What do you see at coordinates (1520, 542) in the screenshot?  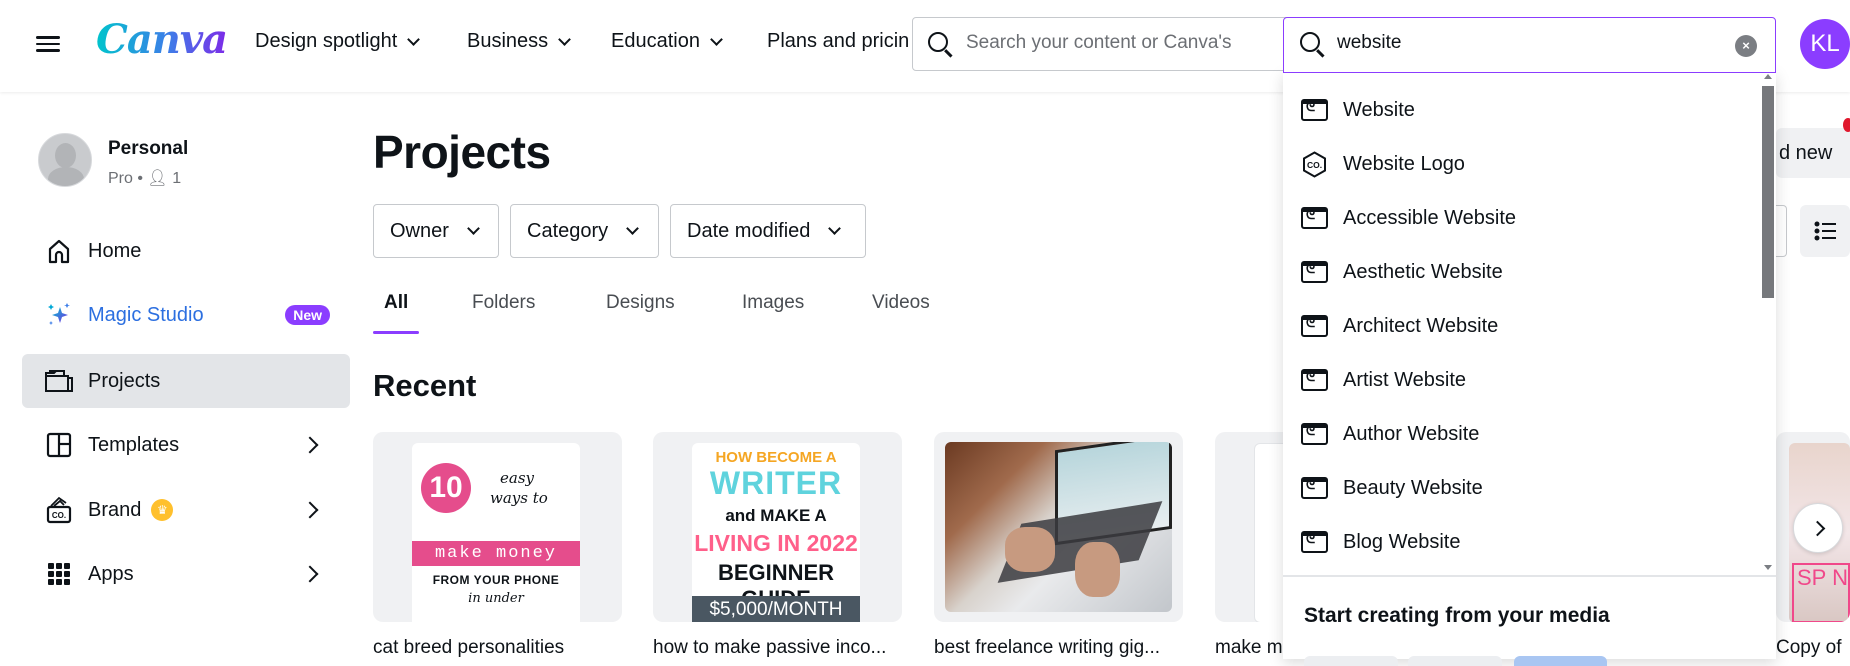 I see `suggestion-item: Blog Website` at bounding box center [1520, 542].